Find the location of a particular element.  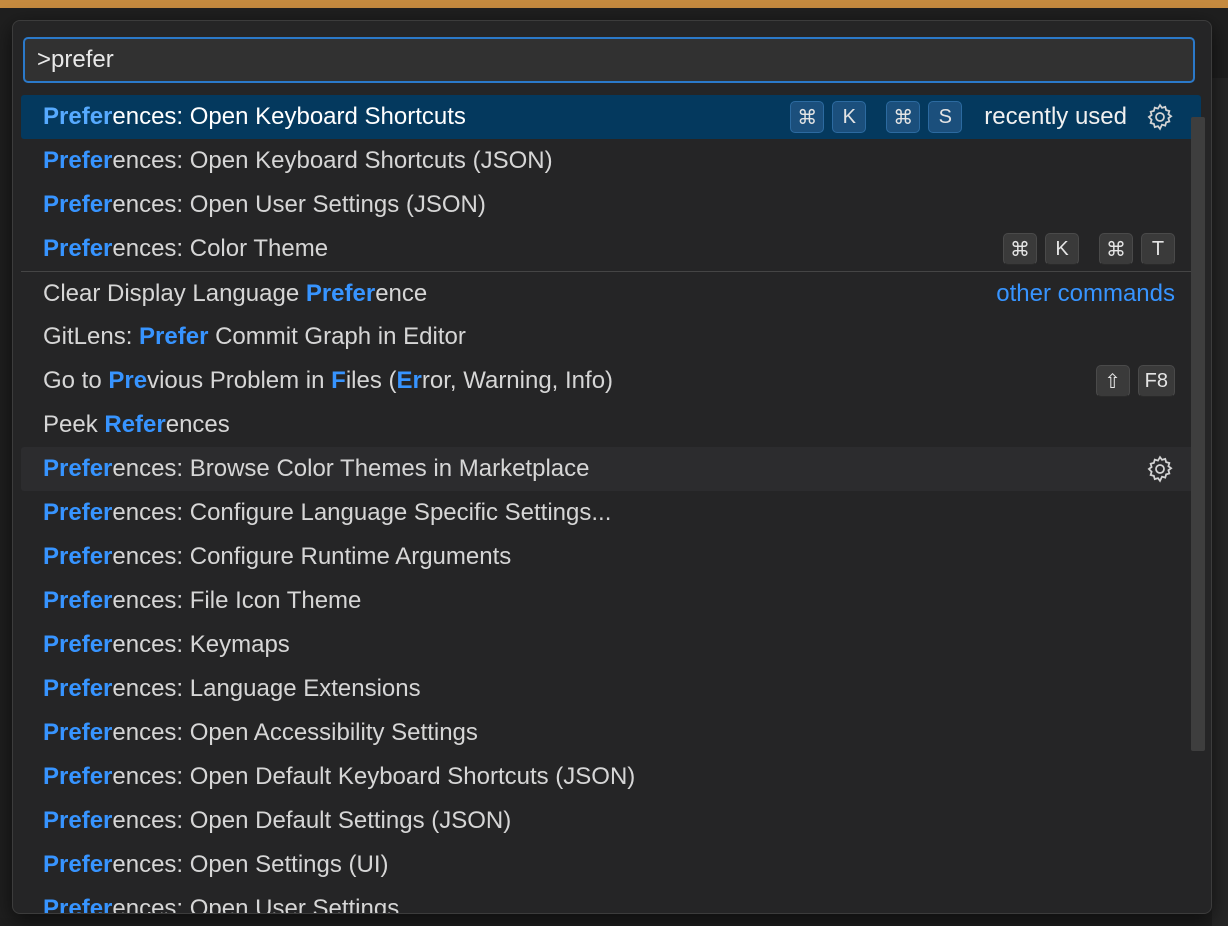

keybinding-chord: ⇧ F8 is located at coordinates (1135, 381).